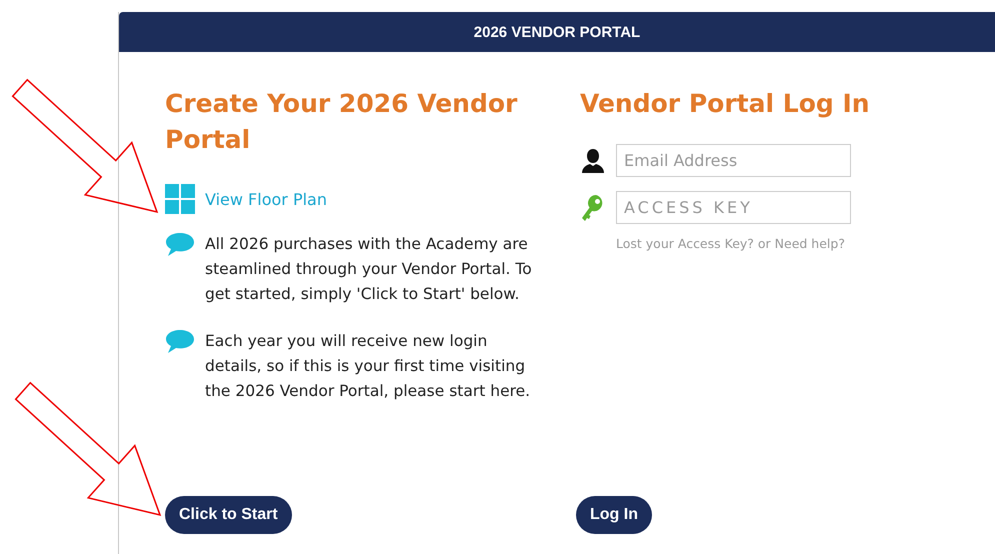  Describe the element at coordinates (180, 199) in the screenshot. I see `grid-icon` at that location.